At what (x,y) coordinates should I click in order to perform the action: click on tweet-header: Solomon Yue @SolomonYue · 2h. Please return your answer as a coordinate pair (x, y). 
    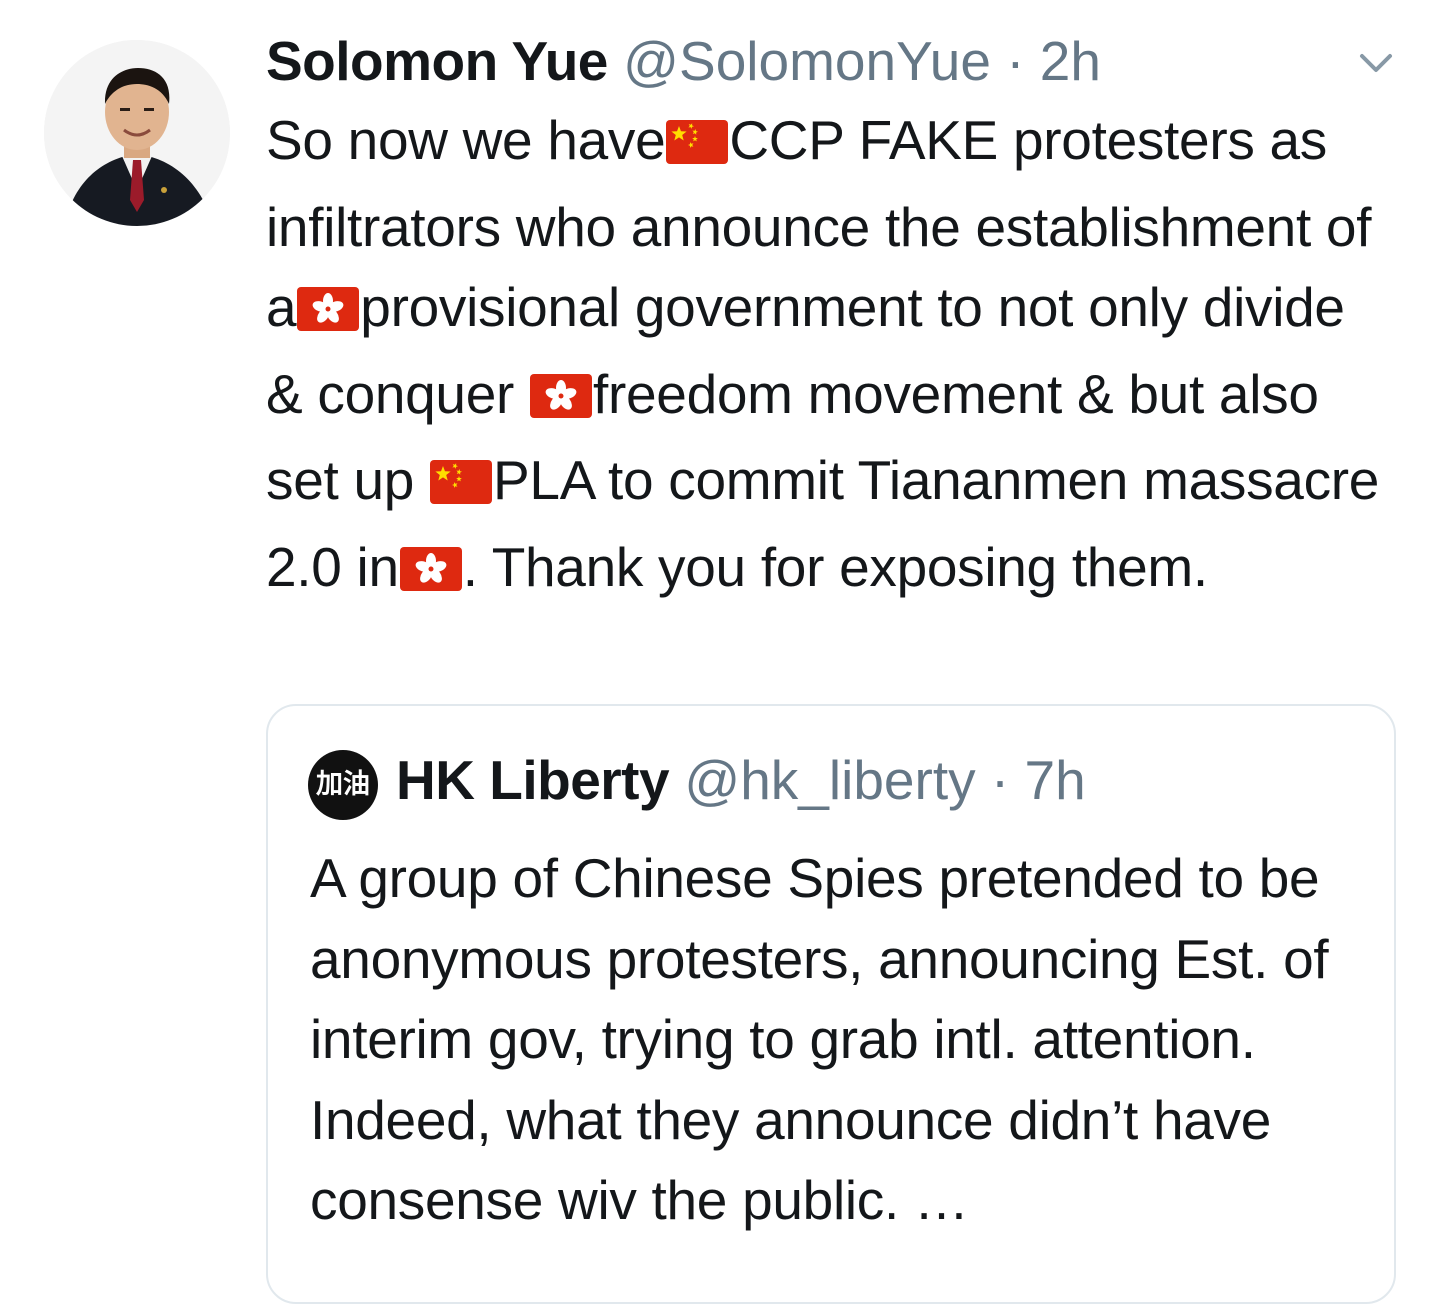
    Looking at the image, I should click on (683, 61).